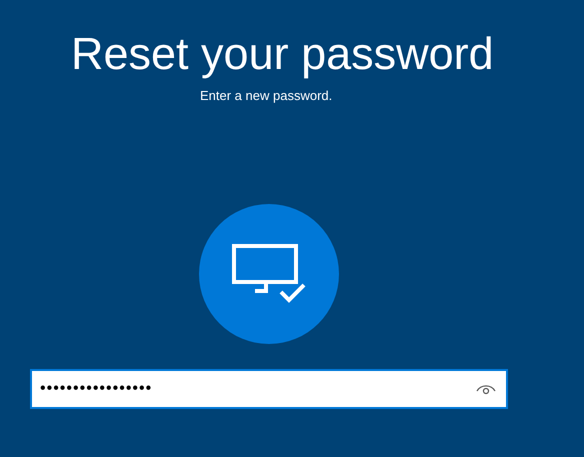 This screenshot has height=457, width=584. Describe the element at coordinates (282, 54) in the screenshot. I see `page-title: Reset your password` at that location.